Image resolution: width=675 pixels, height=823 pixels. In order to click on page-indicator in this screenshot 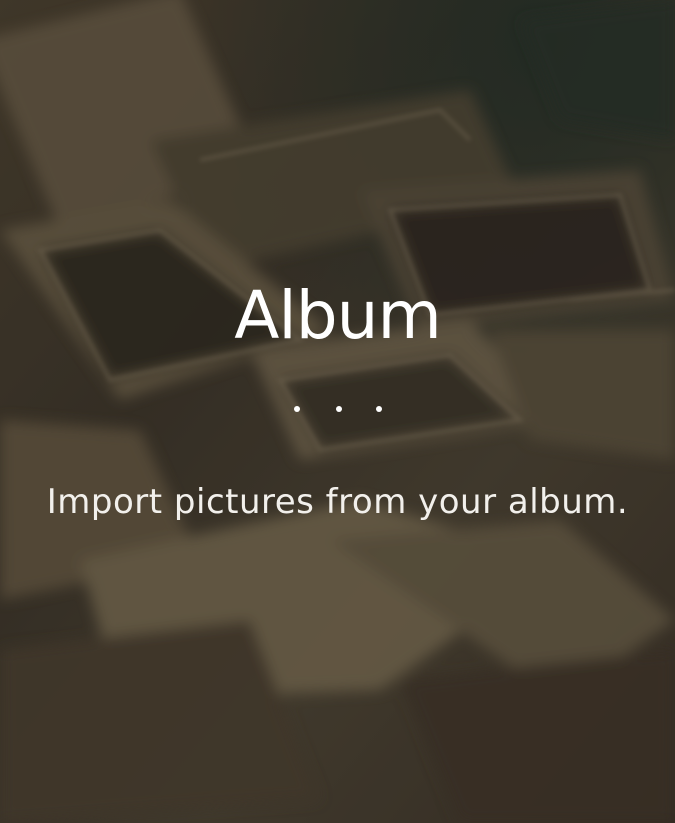, I will do `click(337, 411)`.